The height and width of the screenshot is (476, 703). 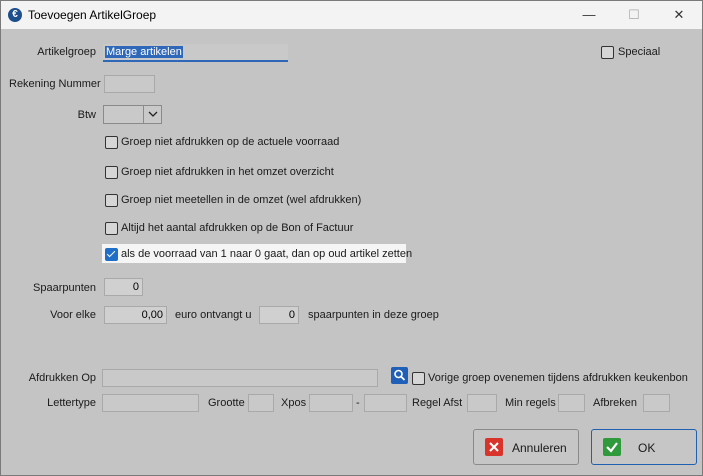 What do you see at coordinates (123, 287) in the screenshot?
I see `spaarpunten-input` at bounding box center [123, 287].